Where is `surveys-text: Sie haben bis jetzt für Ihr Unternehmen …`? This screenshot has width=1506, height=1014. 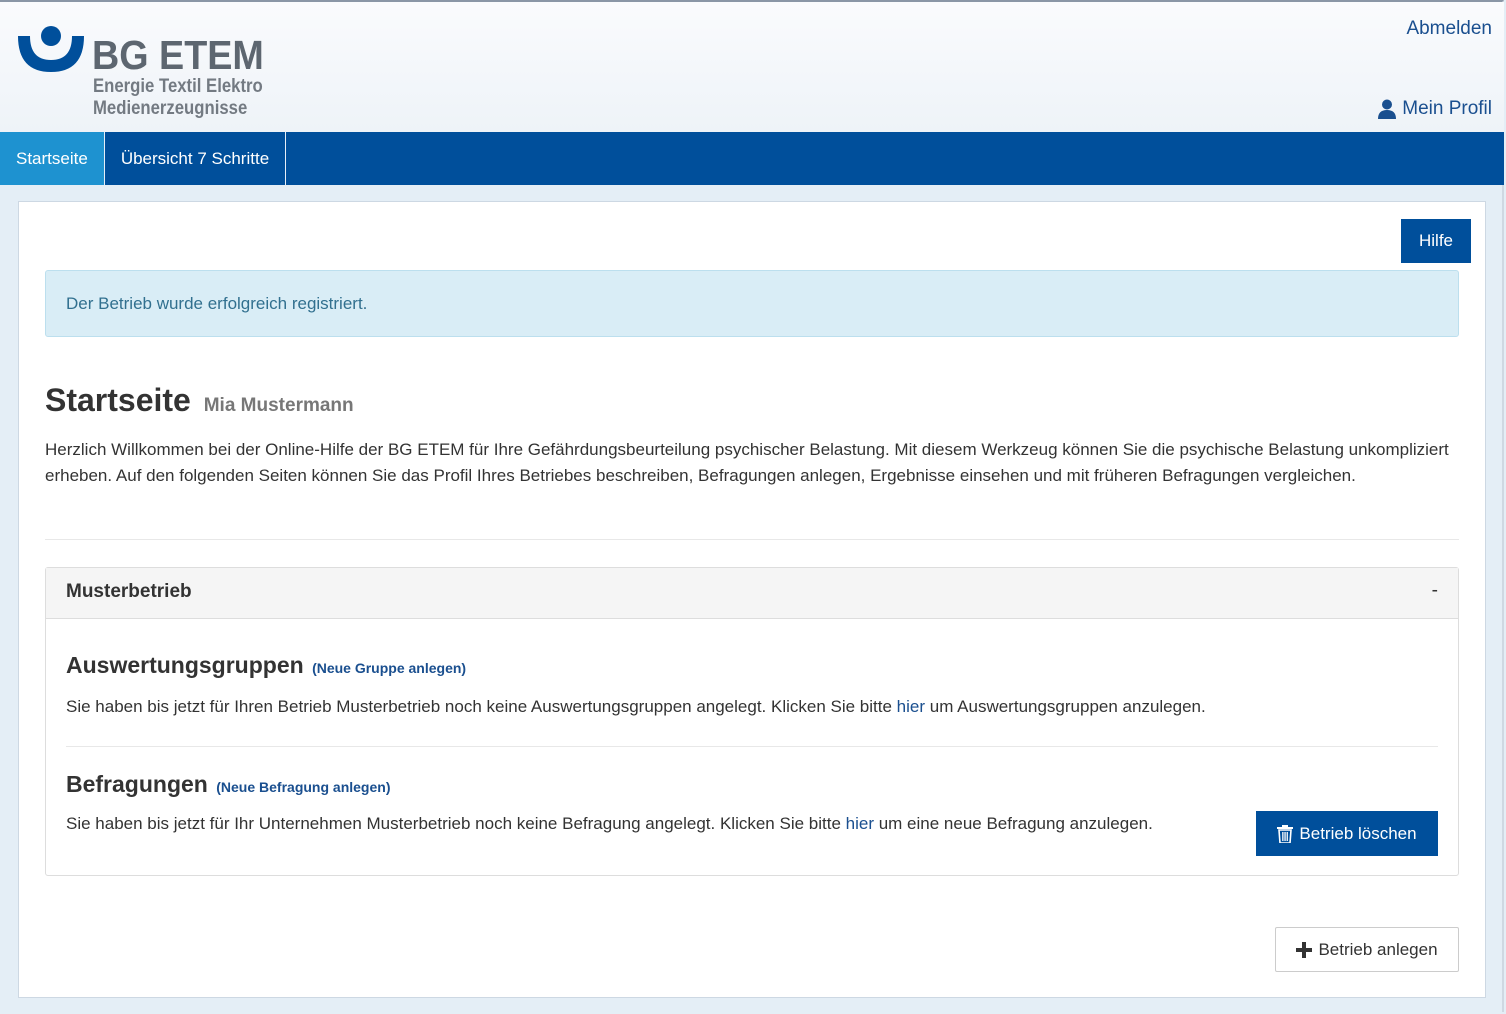 surveys-text: Sie haben bis jetzt für Ihr Unternehmen … is located at coordinates (609, 824).